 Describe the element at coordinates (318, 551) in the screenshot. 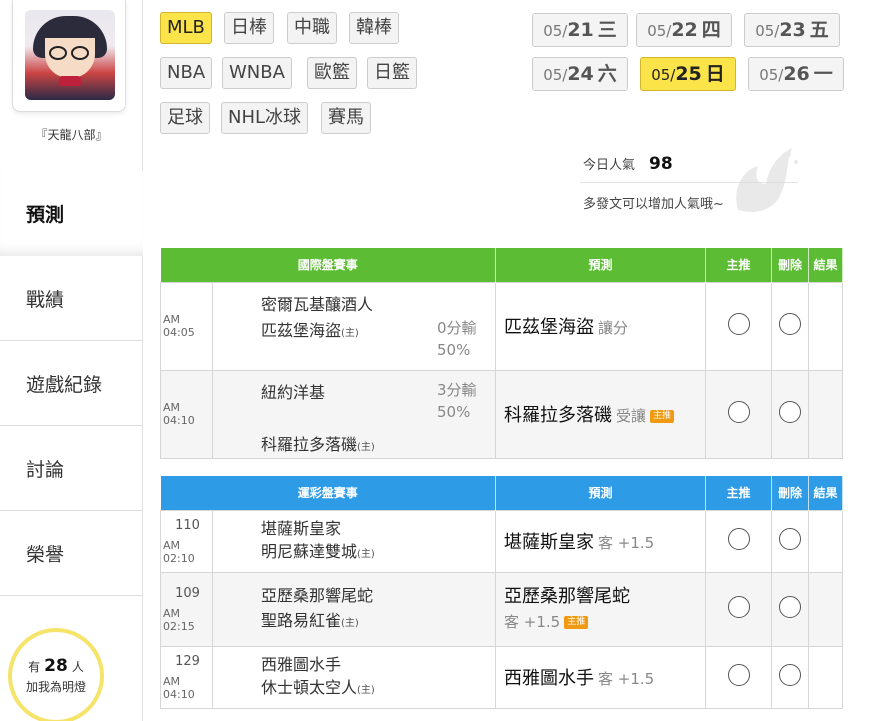

I see `home-team: 明尼蘇達雙城(主)` at that location.